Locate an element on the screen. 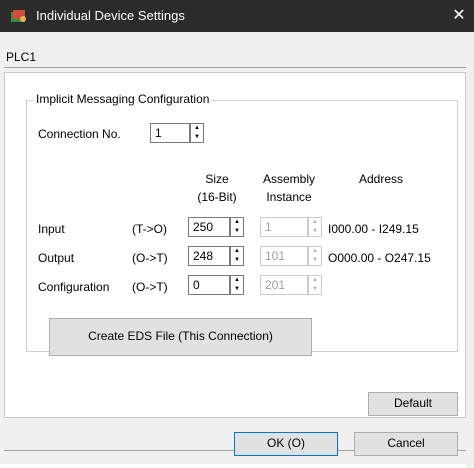 The width and height of the screenshot is (474, 468). app-settings-icon is located at coordinates (18, 16).